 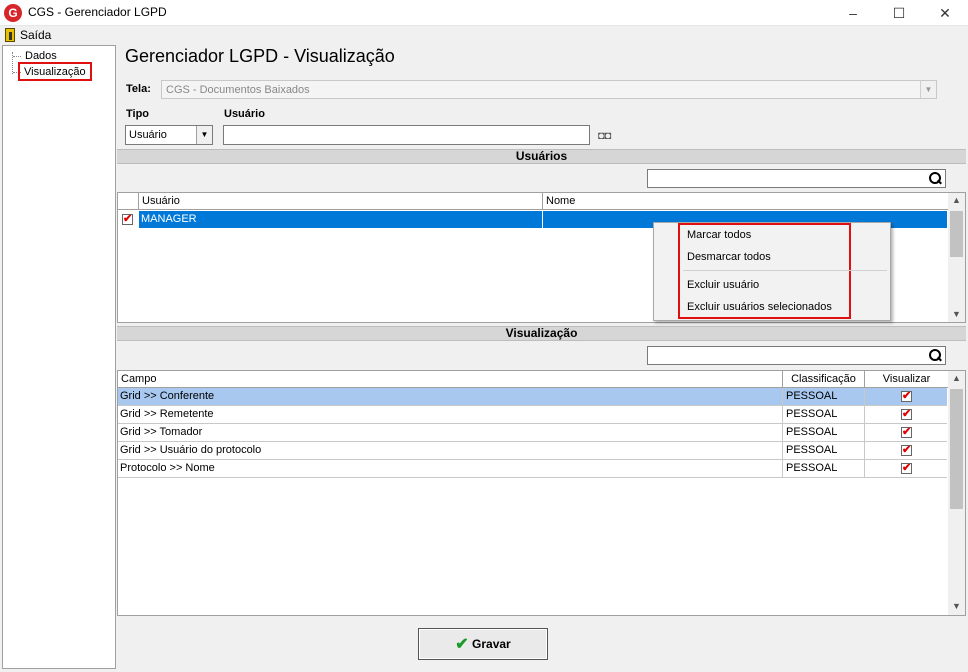 I want to click on vis-search-input, so click(x=796, y=355).